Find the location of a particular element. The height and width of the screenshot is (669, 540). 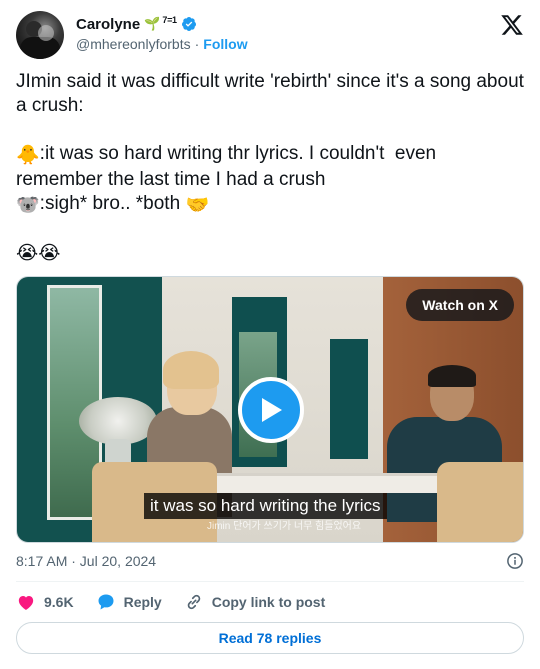

koala-emoji: 🐨 is located at coordinates (28, 205).